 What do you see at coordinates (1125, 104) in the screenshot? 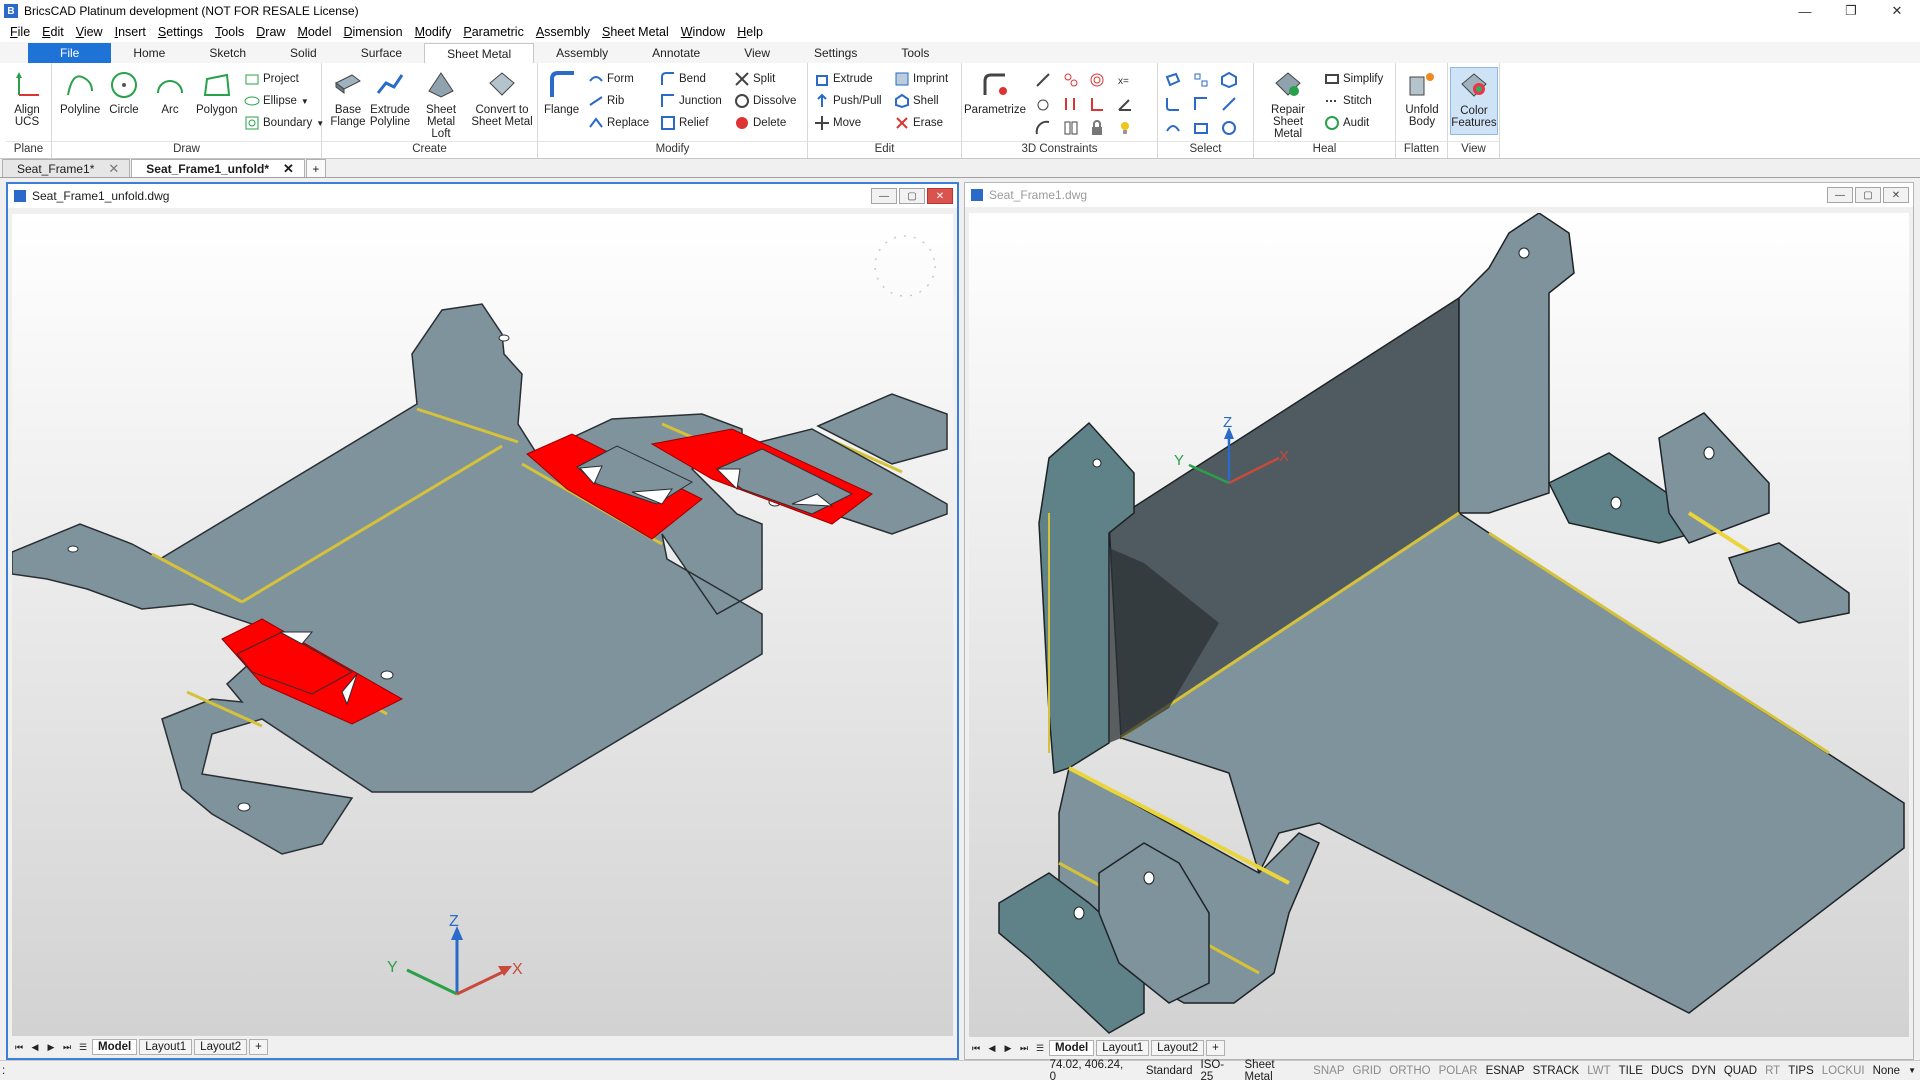
I see `constraint-angle-icon` at bounding box center [1125, 104].